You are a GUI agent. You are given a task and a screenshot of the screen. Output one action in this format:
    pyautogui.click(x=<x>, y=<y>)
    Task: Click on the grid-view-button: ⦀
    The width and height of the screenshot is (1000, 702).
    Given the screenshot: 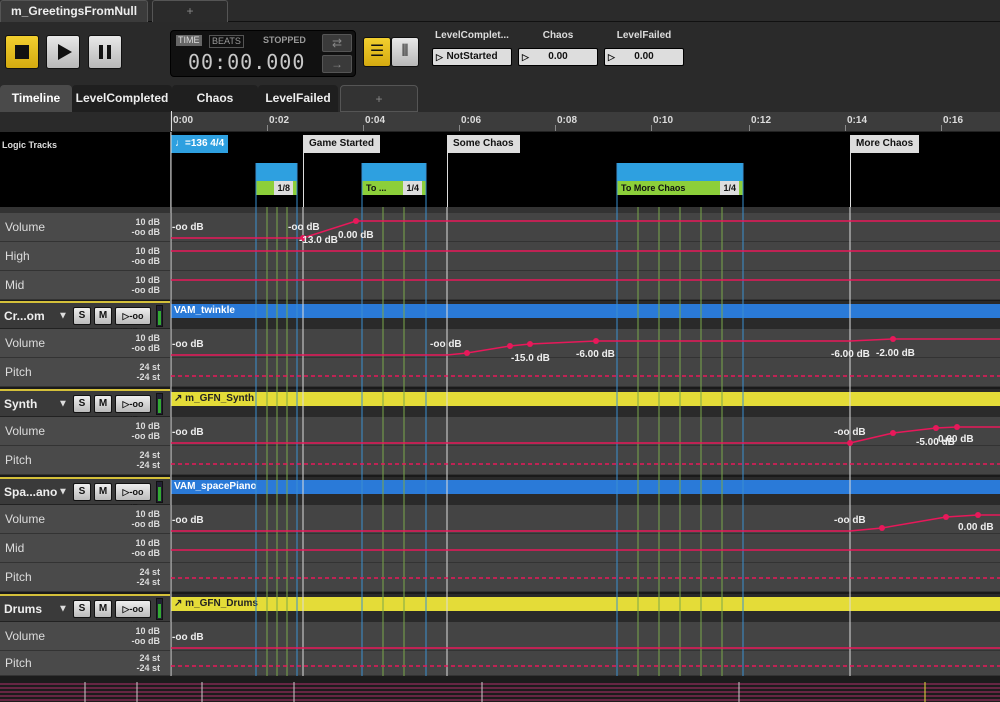 What is the action you would take?
    pyautogui.click(x=405, y=52)
    